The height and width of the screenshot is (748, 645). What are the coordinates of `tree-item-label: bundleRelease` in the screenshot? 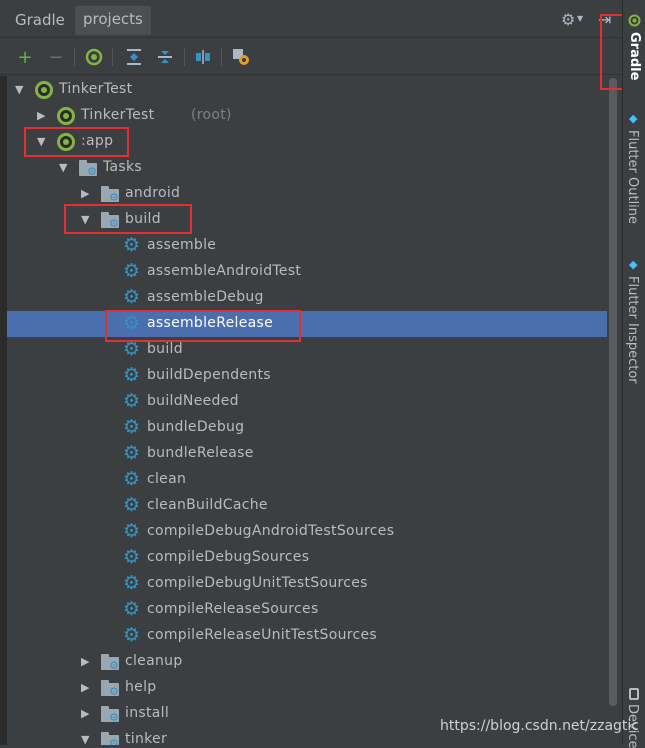 It's located at (200, 453).